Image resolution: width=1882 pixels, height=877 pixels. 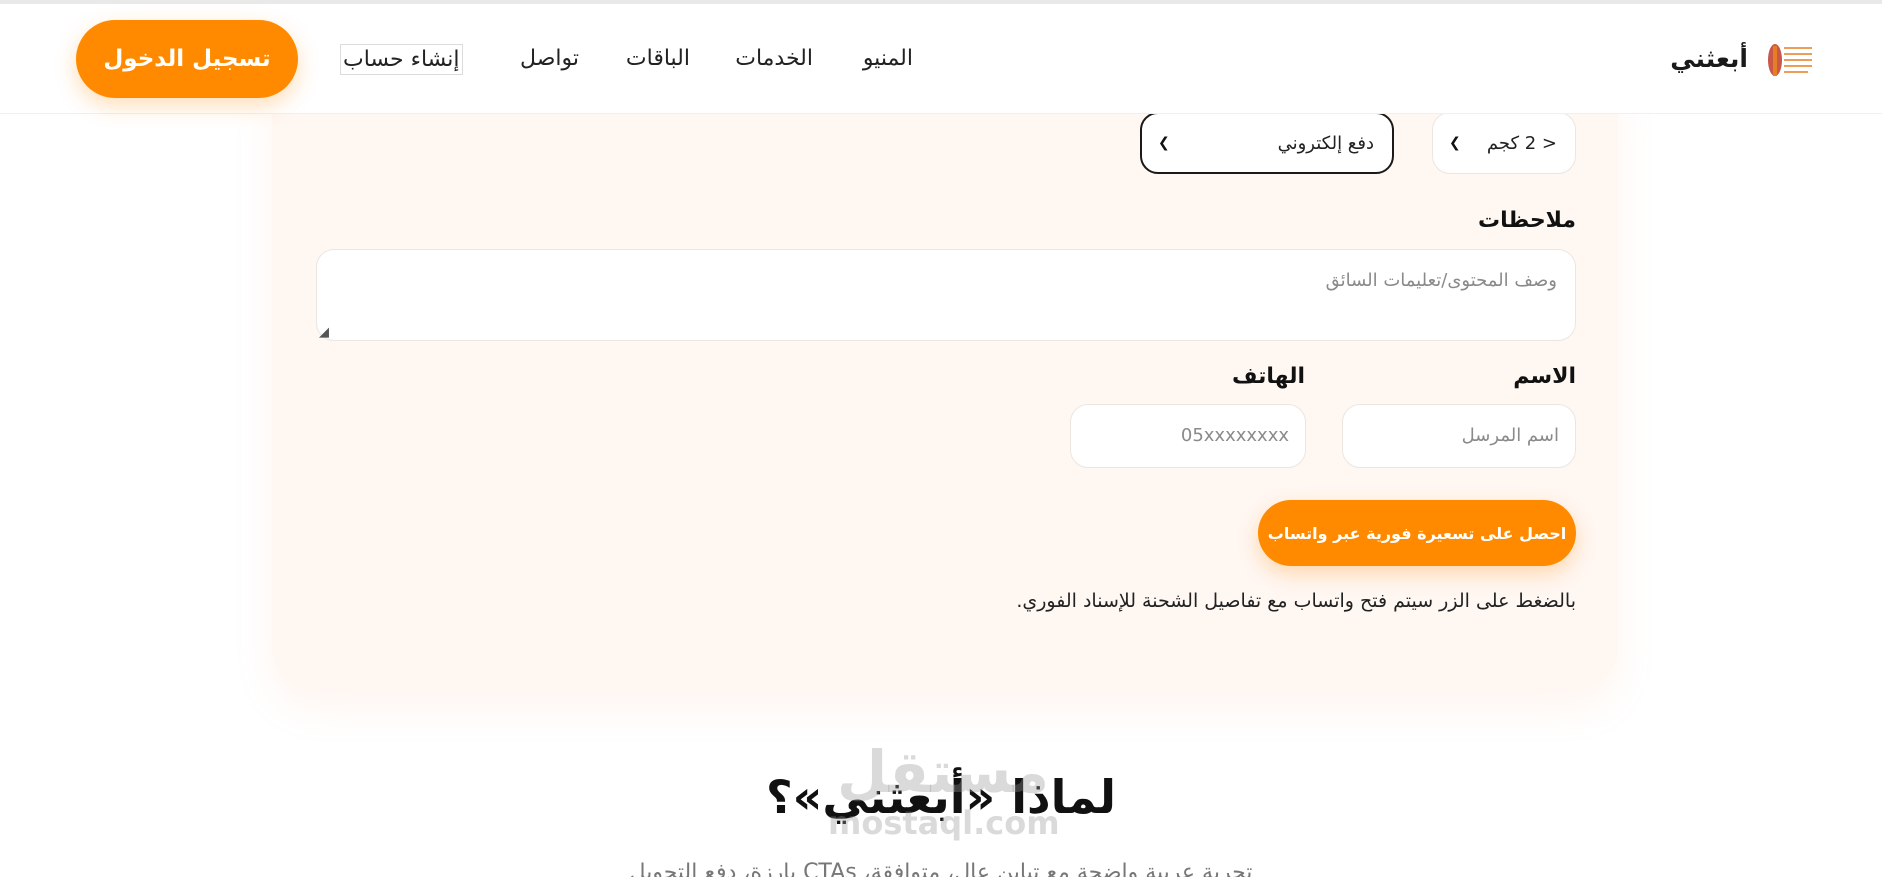 What do you see at coordinates (549, 58) in the screenshot?
I see `nav-item-contact: تواصل` at bounding box center [549, 58].